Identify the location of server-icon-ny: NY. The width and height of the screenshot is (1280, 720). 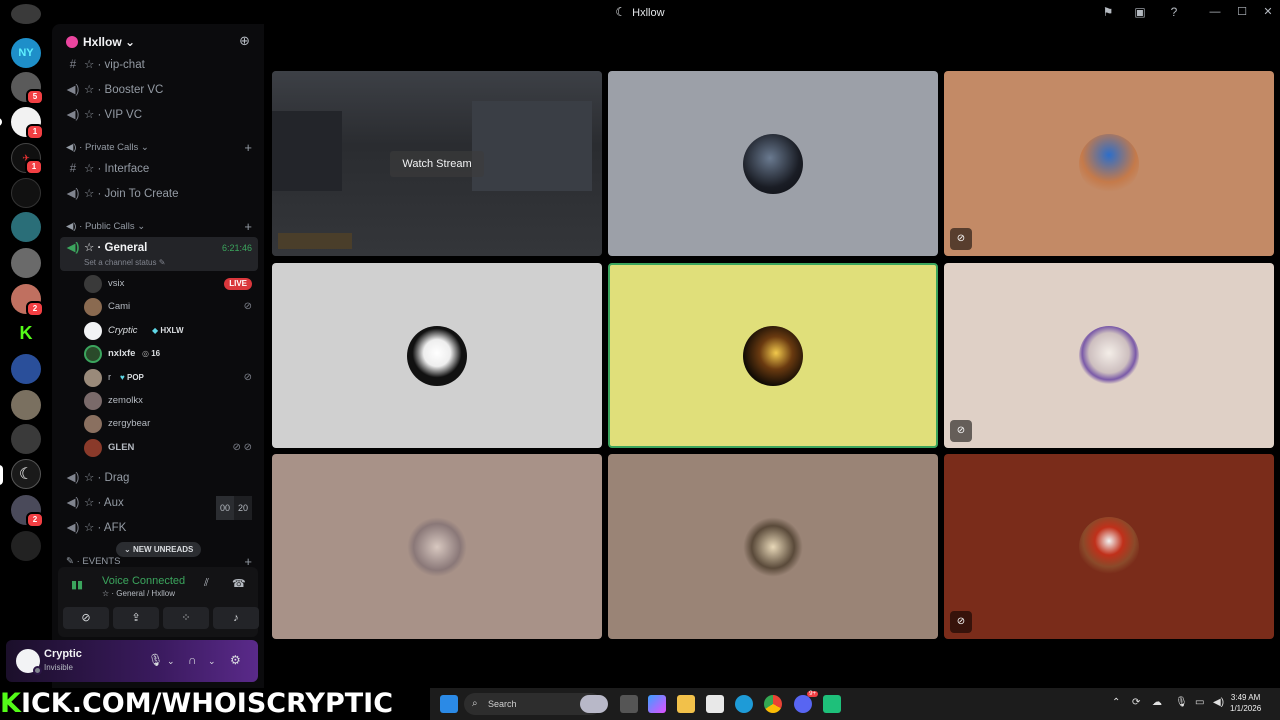
(26, 53).